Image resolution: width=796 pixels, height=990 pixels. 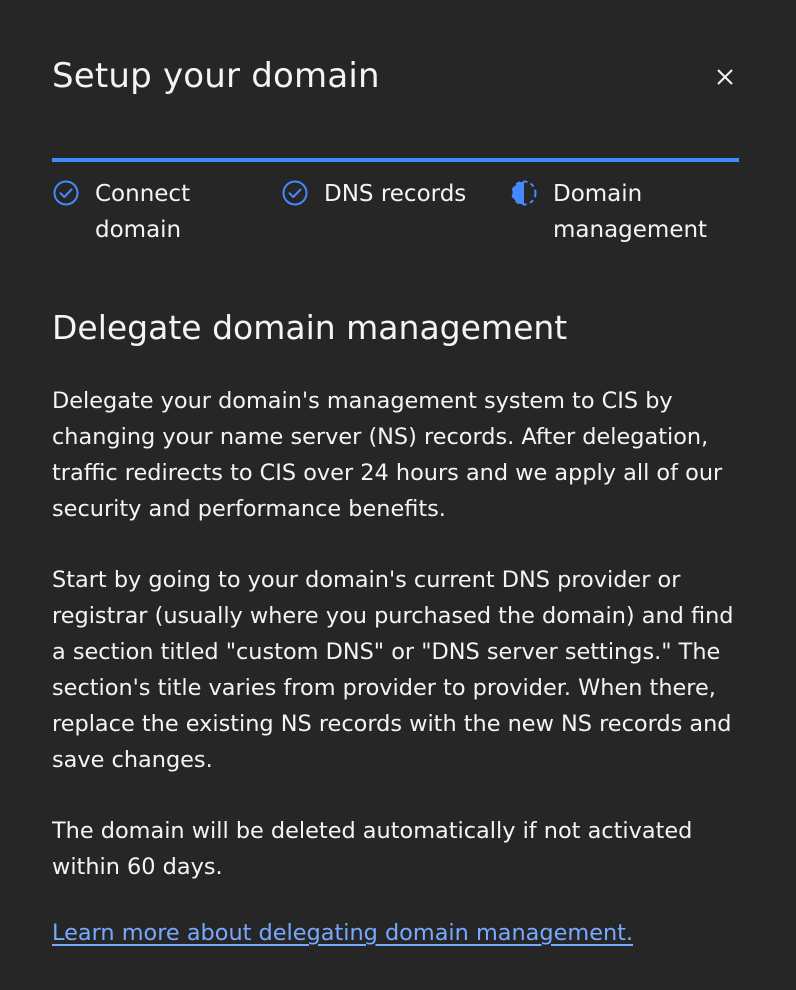 What do you see at coordinates (630, 212) in the screenshot?
I see `step-label: Domain management` at bounding box center [630, 212].